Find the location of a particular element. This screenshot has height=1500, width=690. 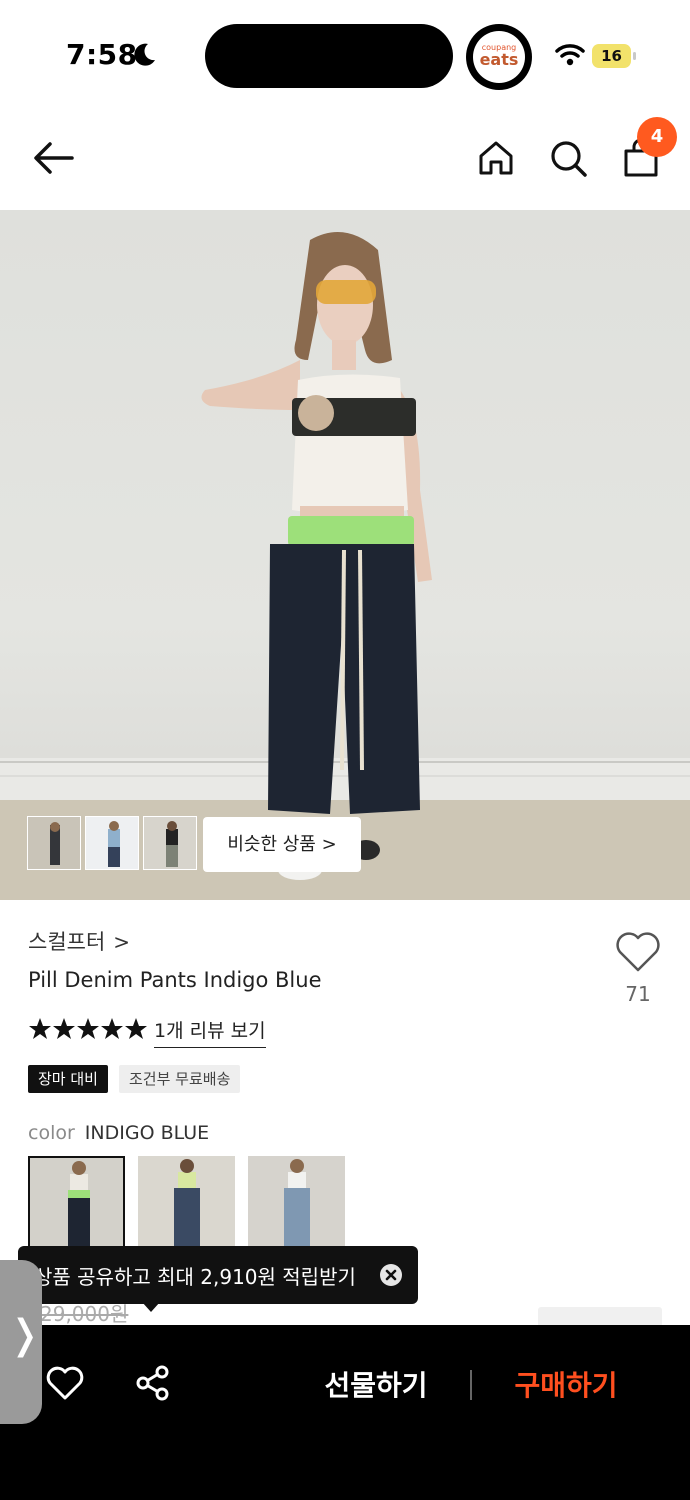

free-shipping-badge: 조건부 무료배송 is located at coordinates (180, 1079).